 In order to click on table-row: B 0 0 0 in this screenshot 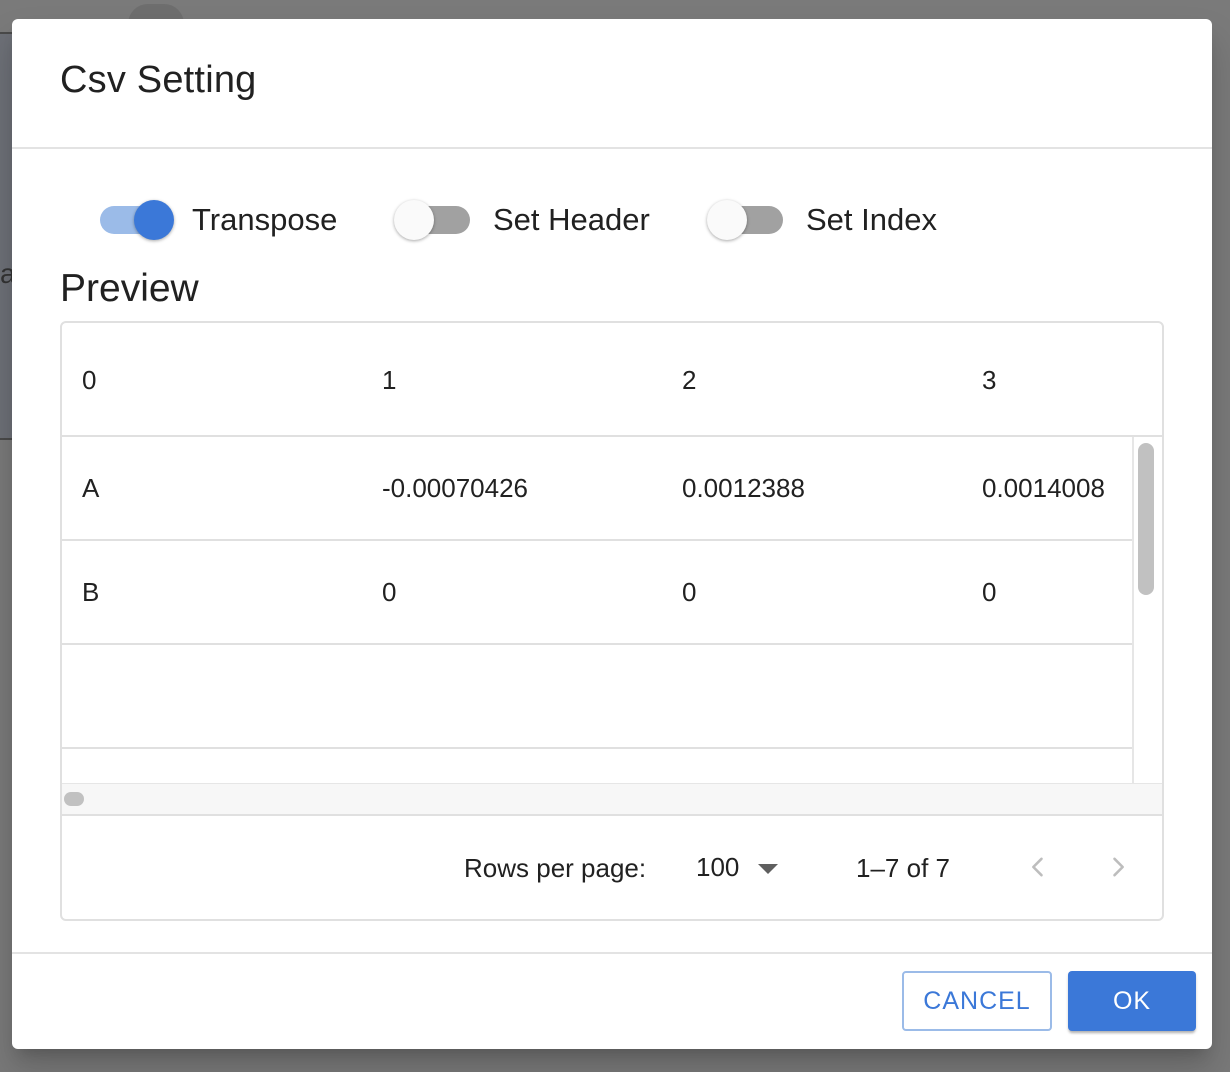, I will do `click(597, 593)`.